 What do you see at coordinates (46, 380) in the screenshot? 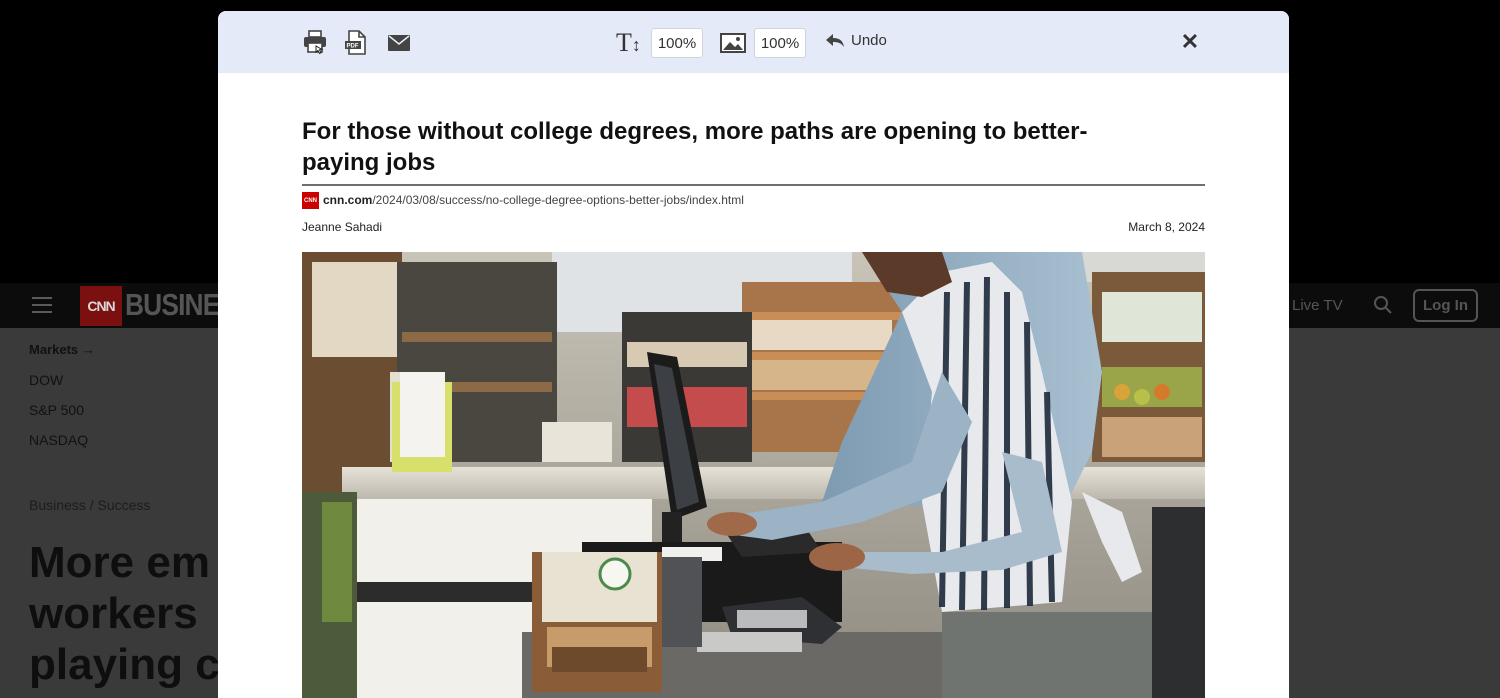
I see `market-item-dow: DOW` at bounding box center [46, 380].